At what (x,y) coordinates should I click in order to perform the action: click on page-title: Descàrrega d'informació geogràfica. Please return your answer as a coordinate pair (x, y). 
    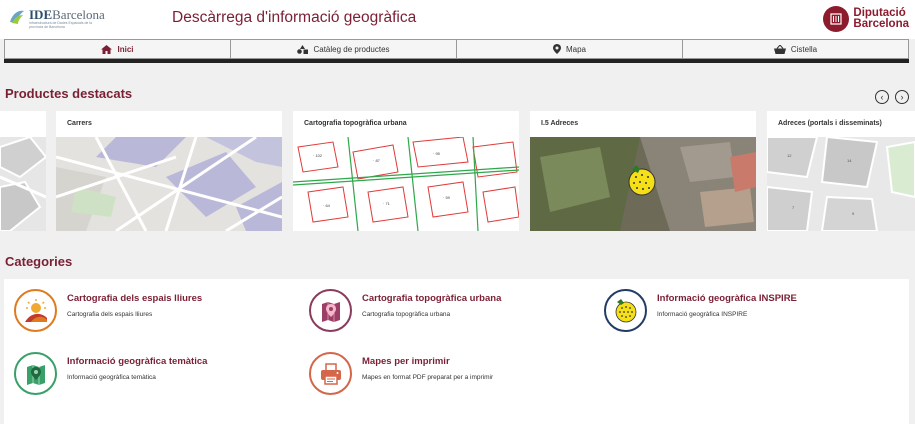
    Looking at the image, I should click on (294, 17).